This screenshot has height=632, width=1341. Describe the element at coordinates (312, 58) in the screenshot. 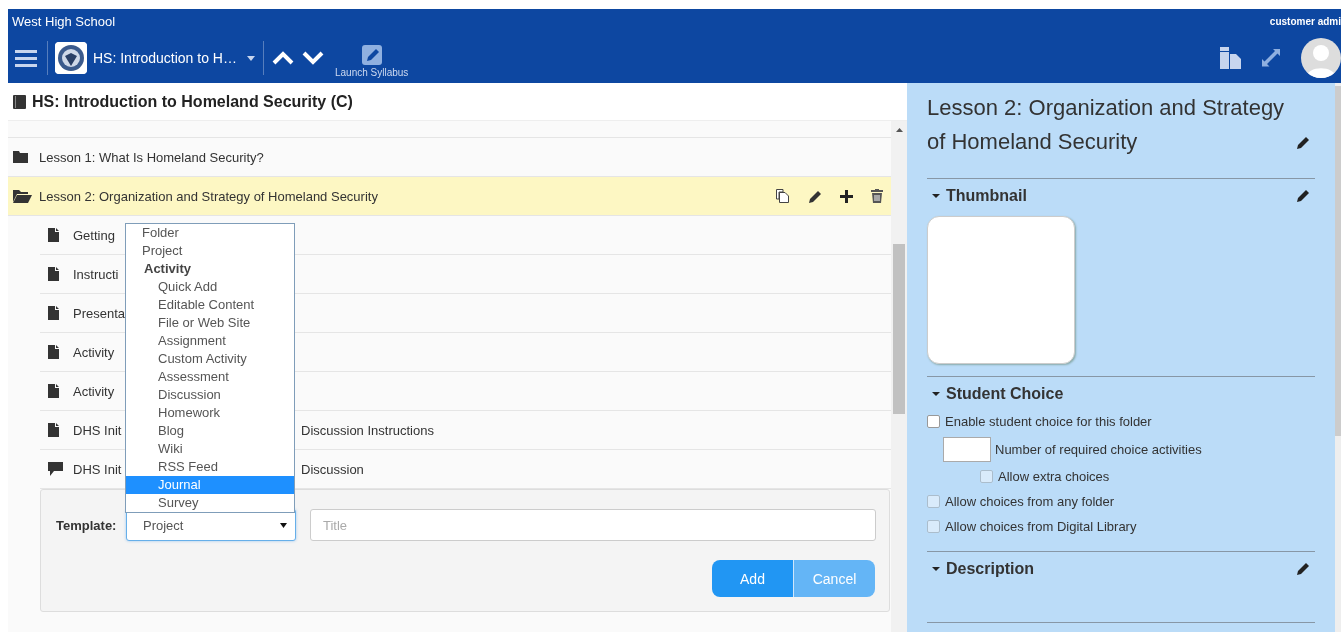

I see `chevron-down-icon` at that location.